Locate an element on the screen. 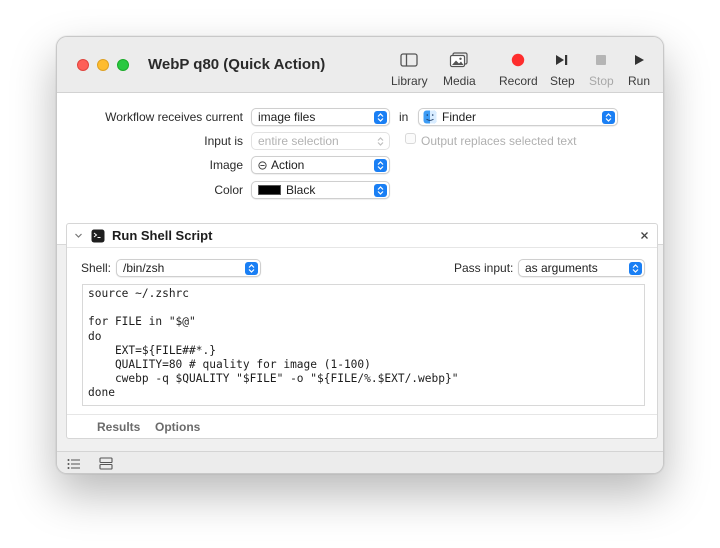 This screenshot has width=720, height=548. window-title: WebP q80 (Quick Action) is located at coordinates (237, 64).